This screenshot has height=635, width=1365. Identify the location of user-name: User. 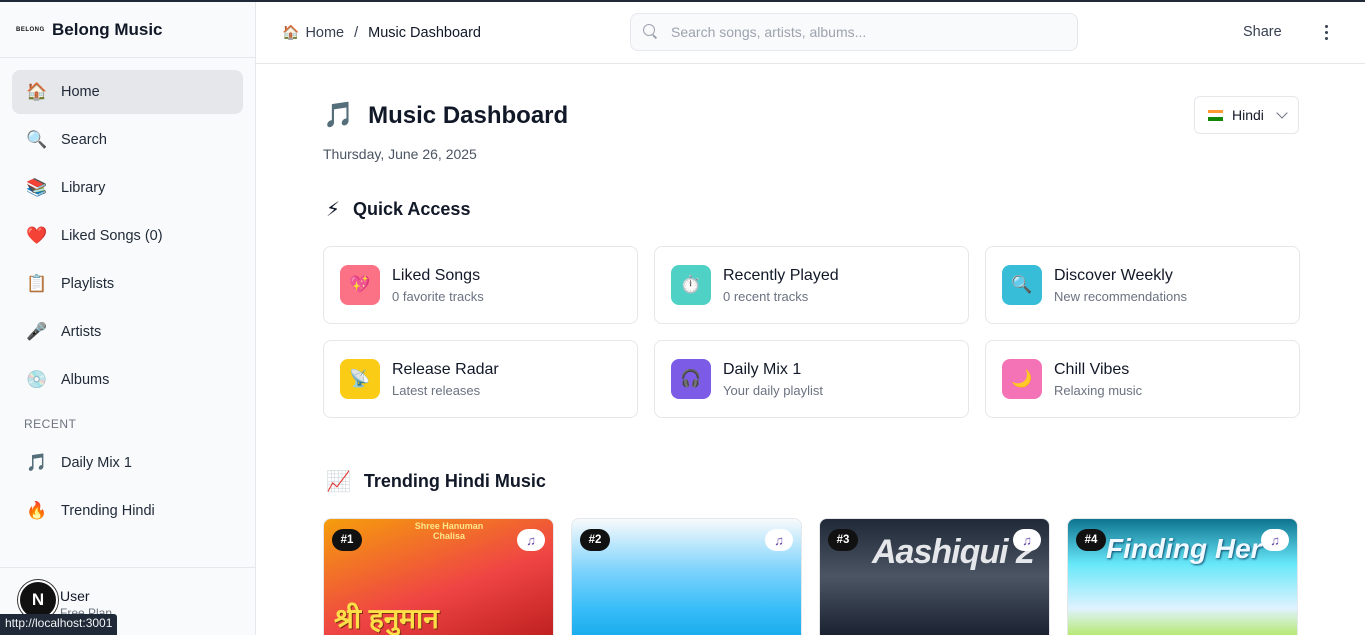
(75, 596).